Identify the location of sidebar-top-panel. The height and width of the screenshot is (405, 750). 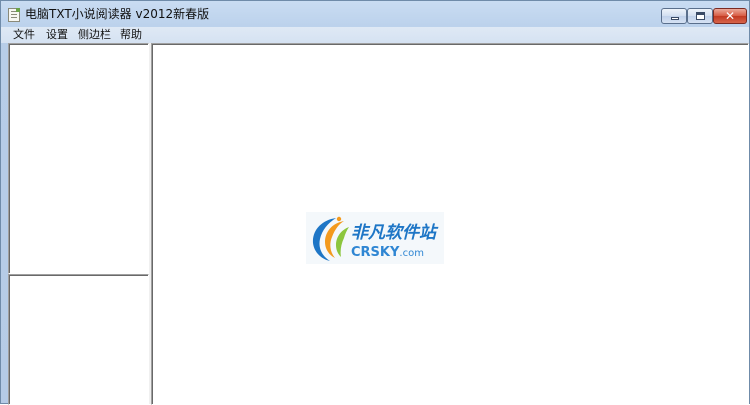
(78, 158).